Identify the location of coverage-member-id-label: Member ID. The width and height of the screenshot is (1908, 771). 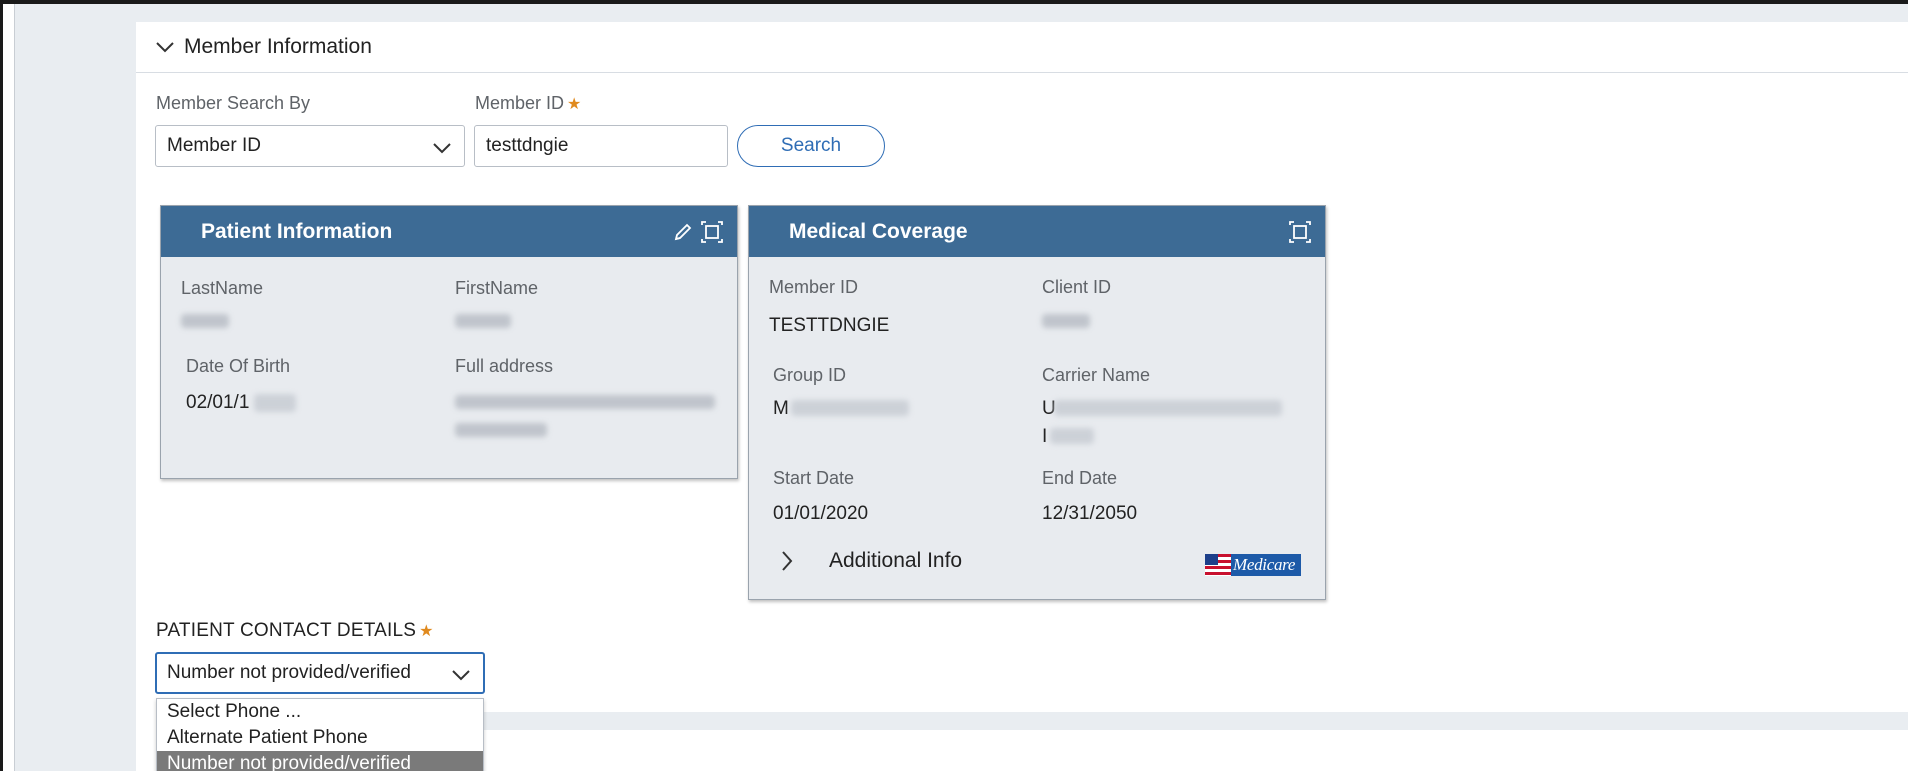
(814, 287).